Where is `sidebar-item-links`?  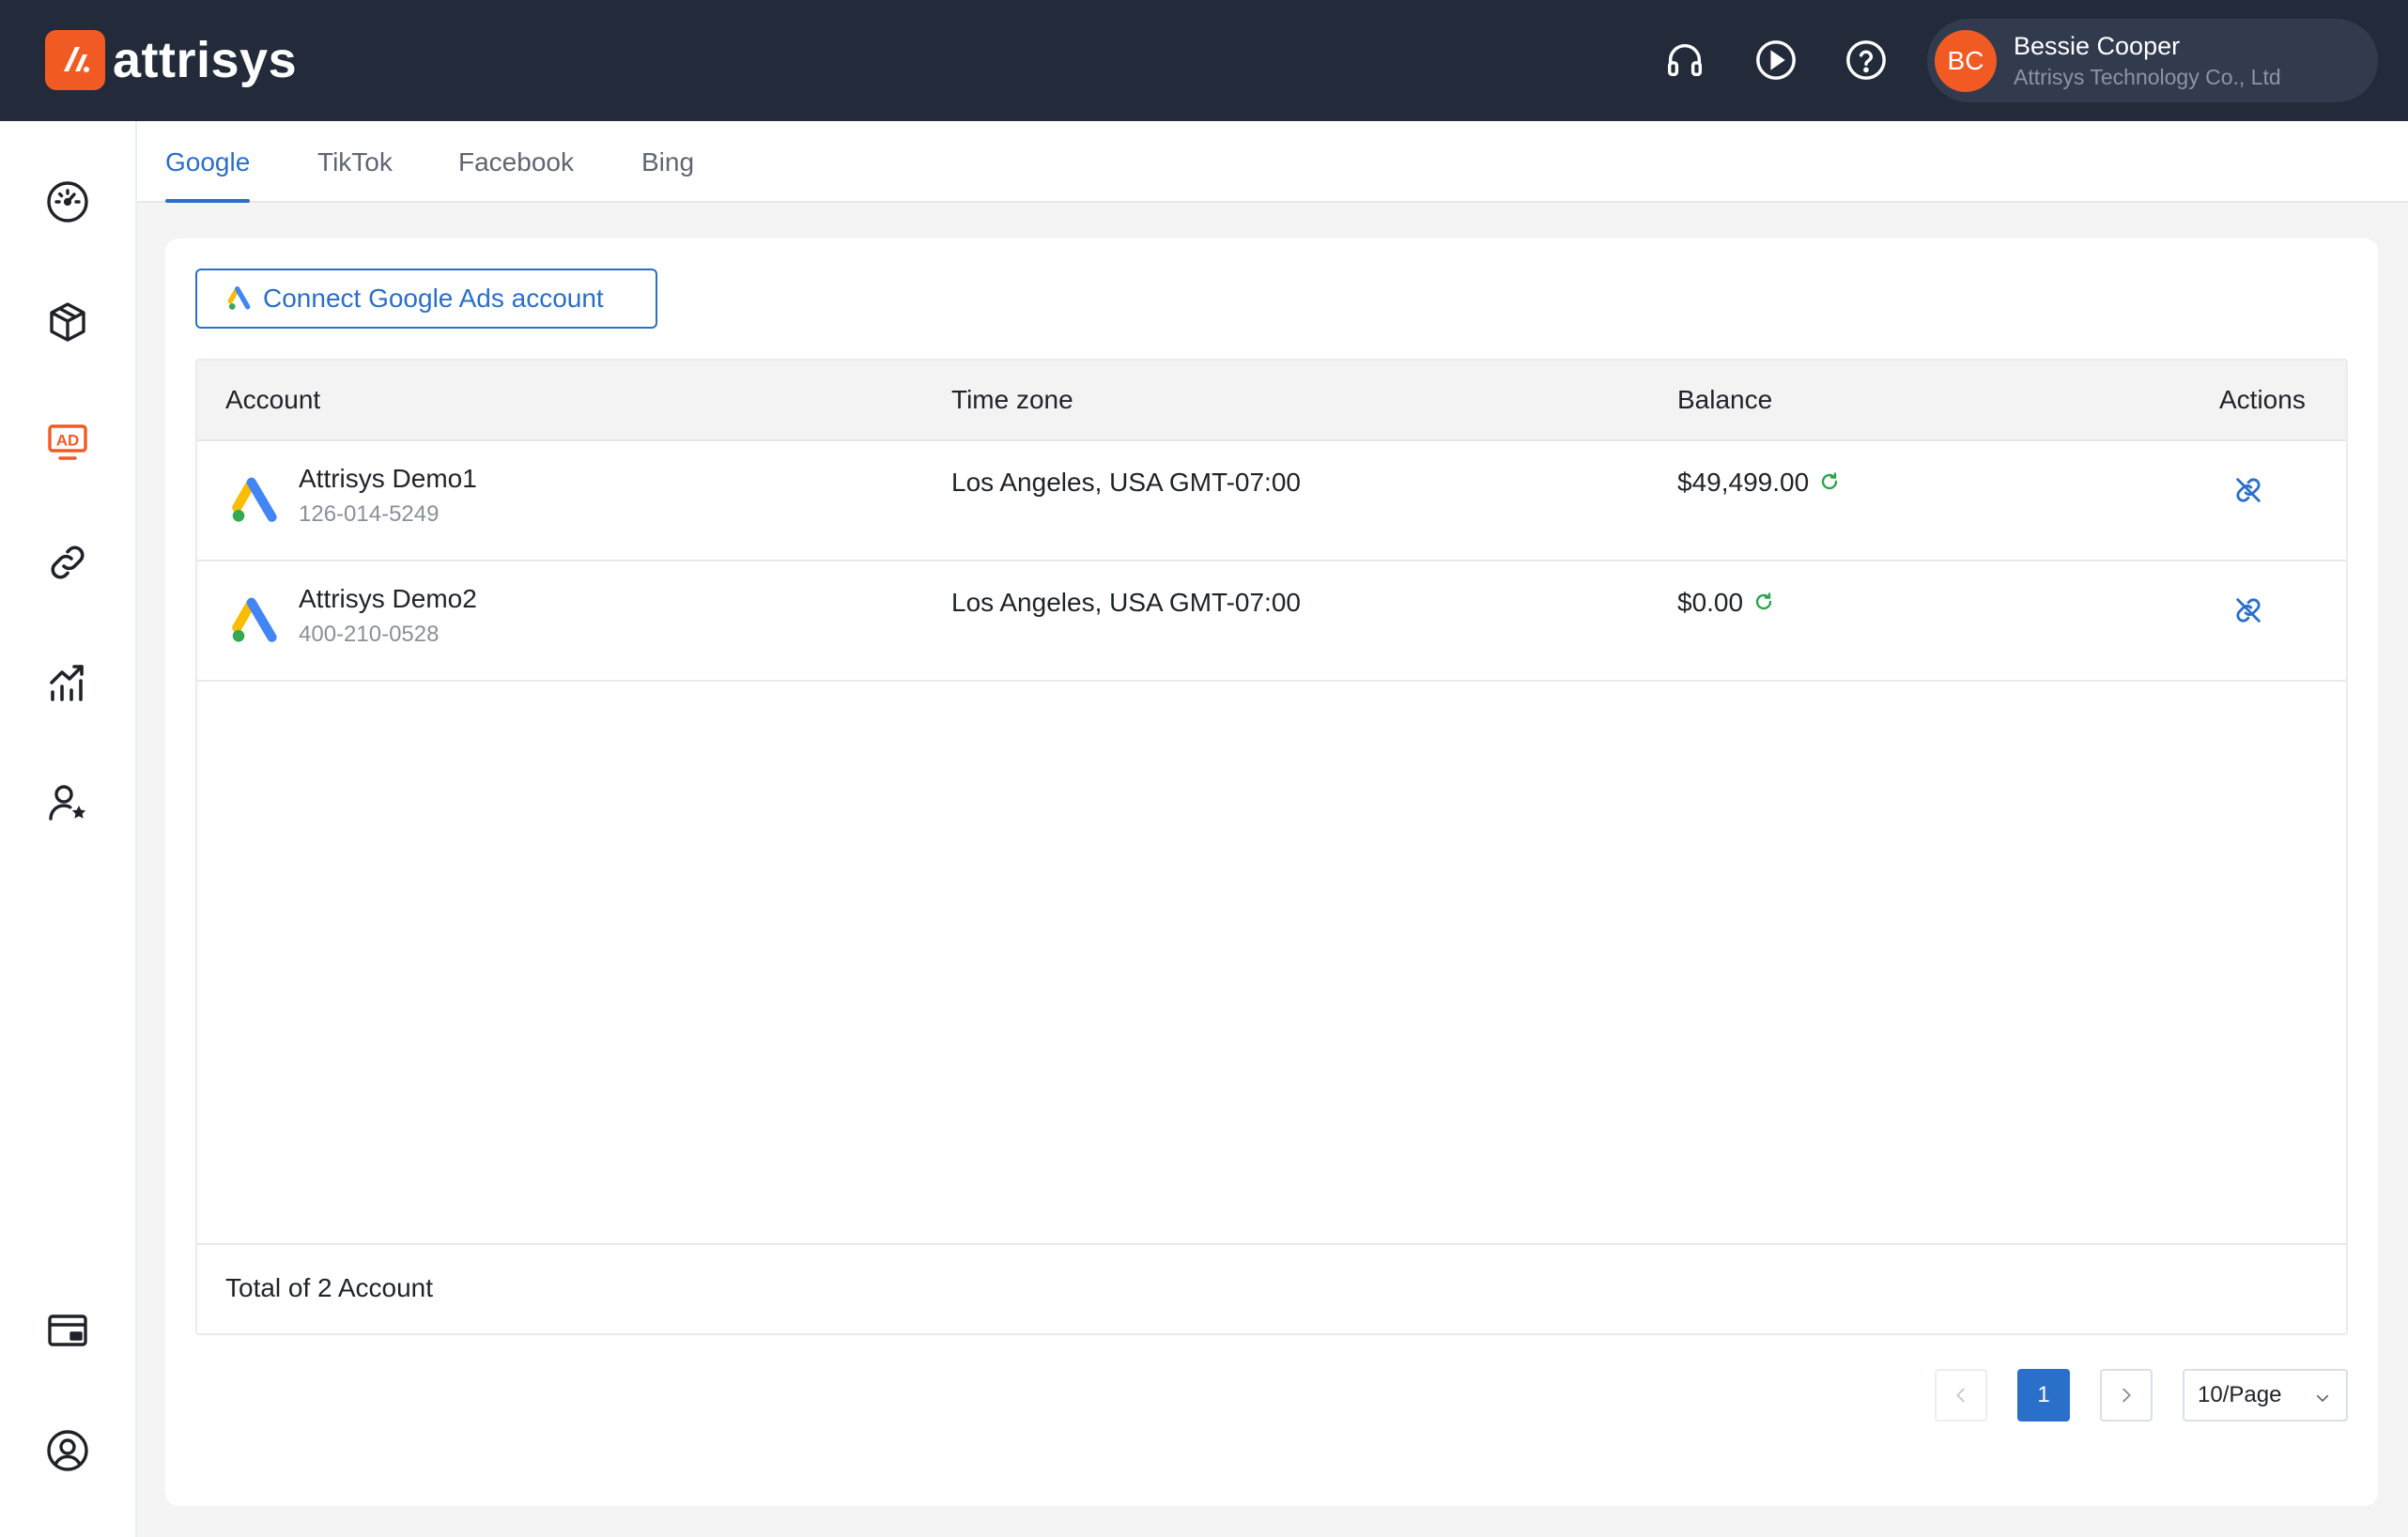
sidebar-item-links is located at coordinates (67, 562).